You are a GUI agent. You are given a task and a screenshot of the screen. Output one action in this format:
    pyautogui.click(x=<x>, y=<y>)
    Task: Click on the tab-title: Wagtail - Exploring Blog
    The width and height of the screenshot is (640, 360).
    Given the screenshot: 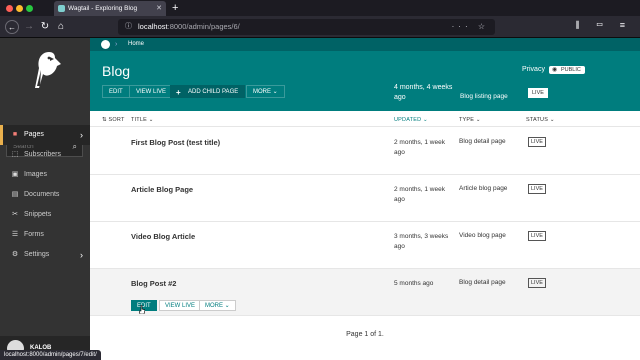 What is the action you would take?
    pyautogui.click(x=103, y=8)
    